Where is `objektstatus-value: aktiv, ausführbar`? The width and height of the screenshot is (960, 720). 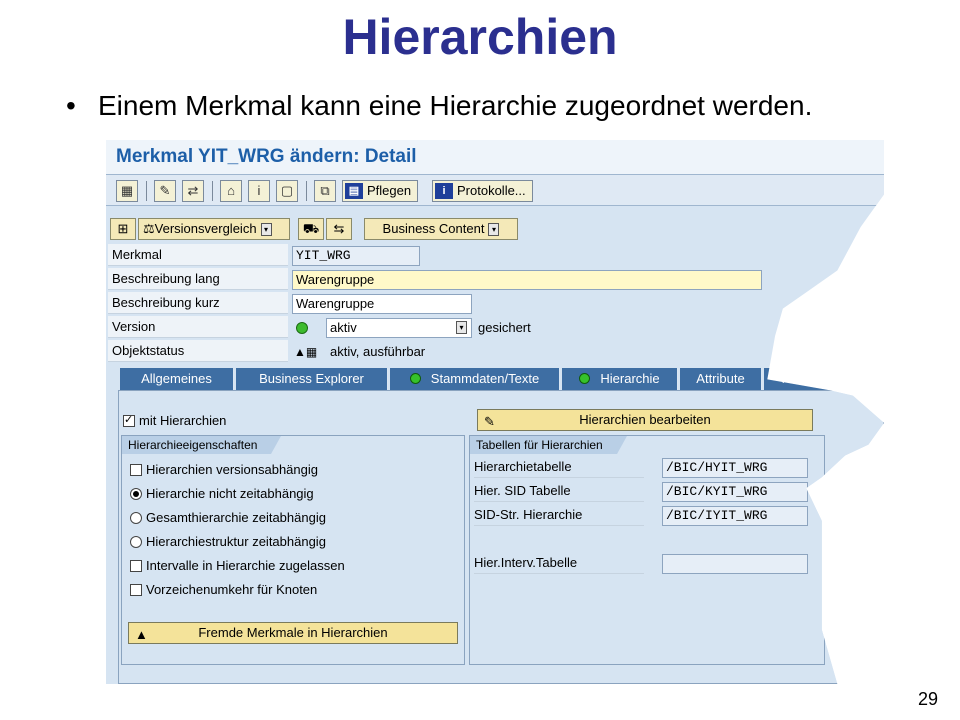
objektstatus-value: aktiv, ausführbar is located at coordinates (378, 351).